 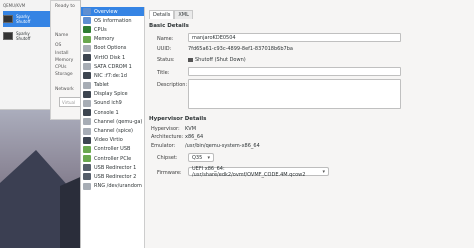 I want to click on sidebar-item-usb-redirector-1: USB Redirector 1, so click(x=112, y=167).